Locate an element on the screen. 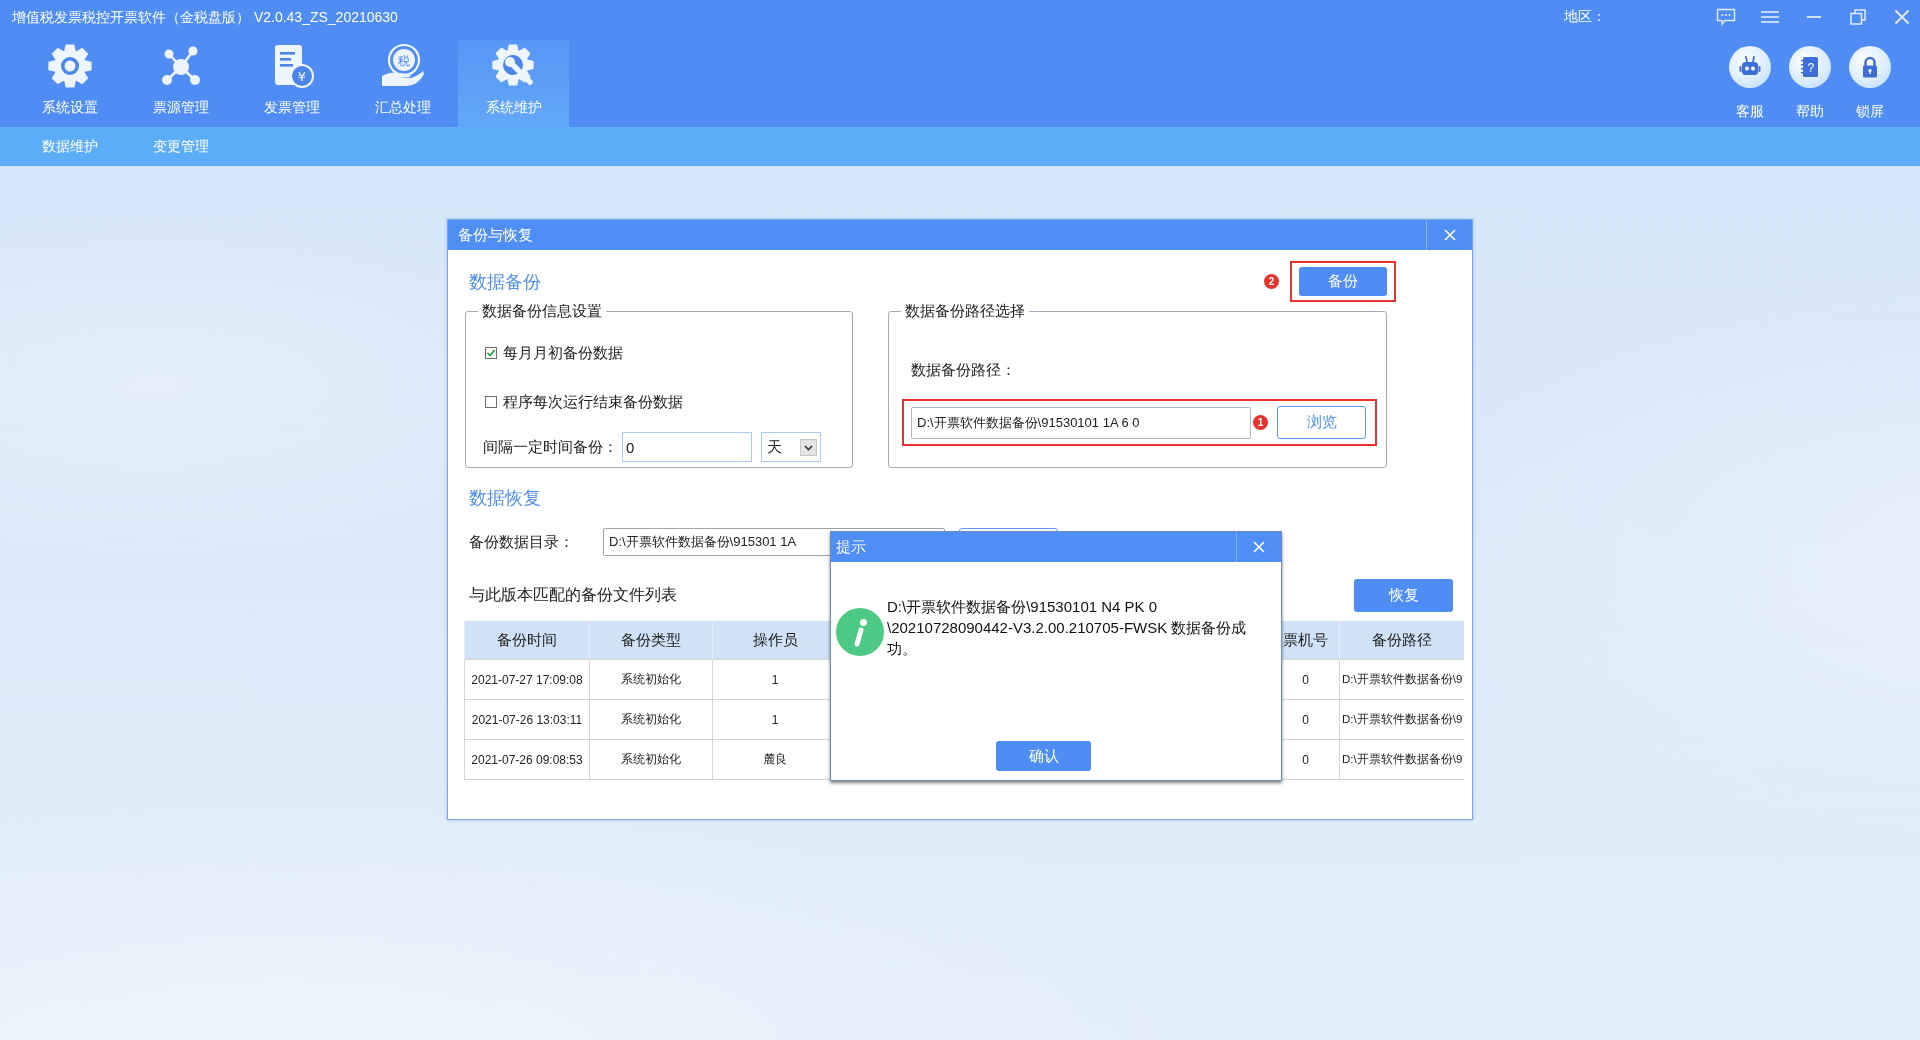  section-heading: 数据备份 is located at coordinates (505, 282).